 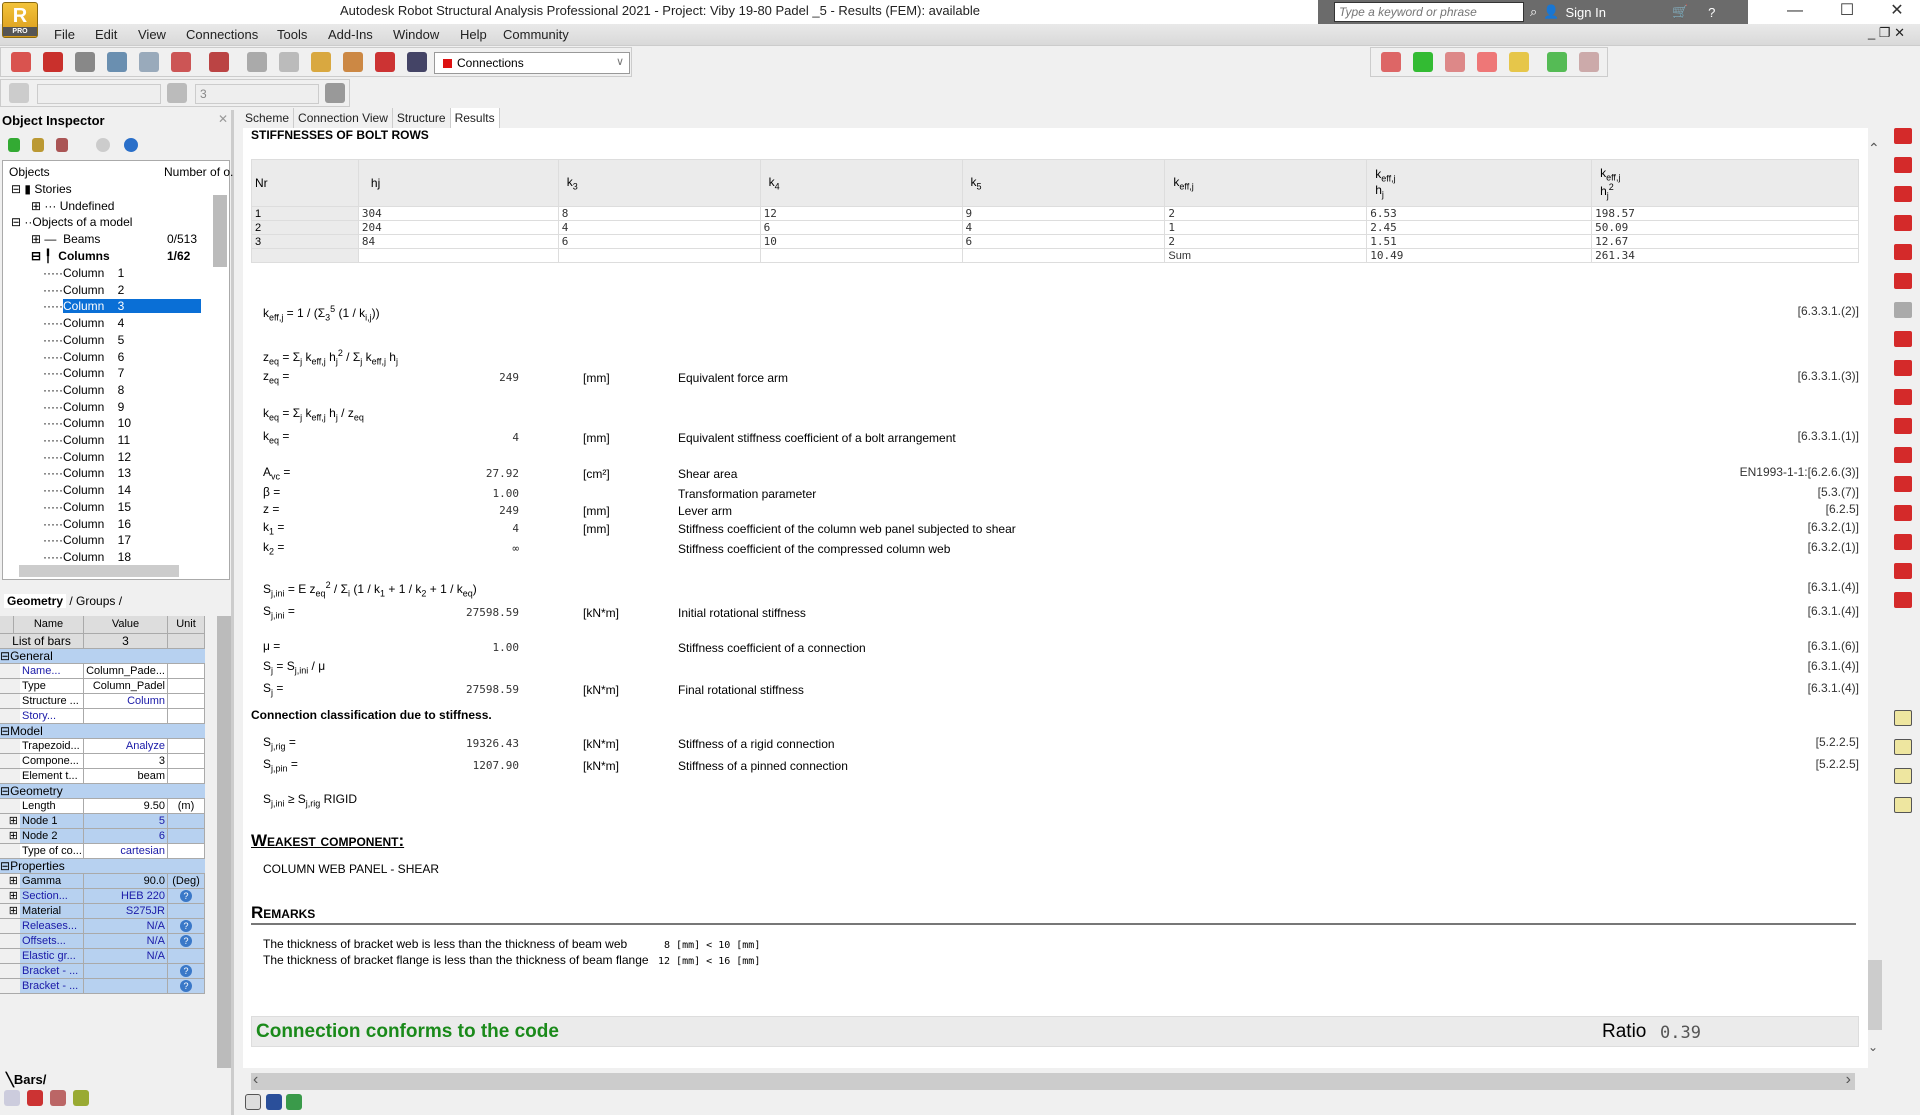 What do you see at coordinates (102, 791) in the screenshot?
I see `props-section: ⊟ Geometry` at bounding box center [102, 791].